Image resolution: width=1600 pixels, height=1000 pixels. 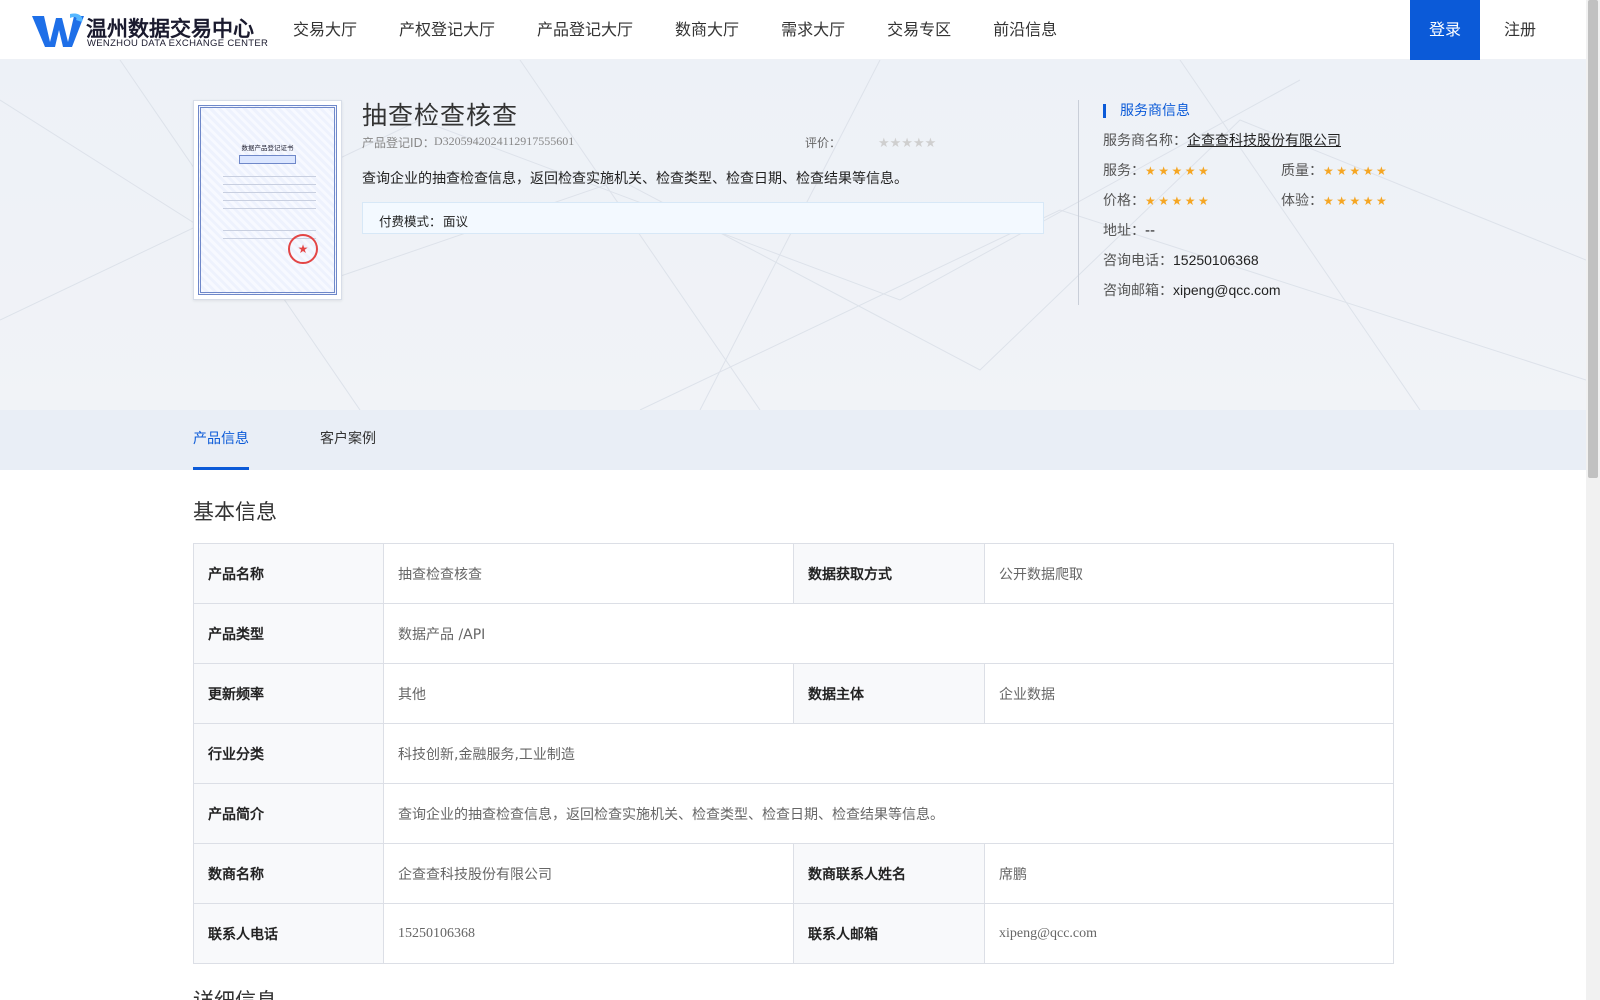 I want to click on fee-mode-box: 付费模式： 面议, so click(x=703, y=218).